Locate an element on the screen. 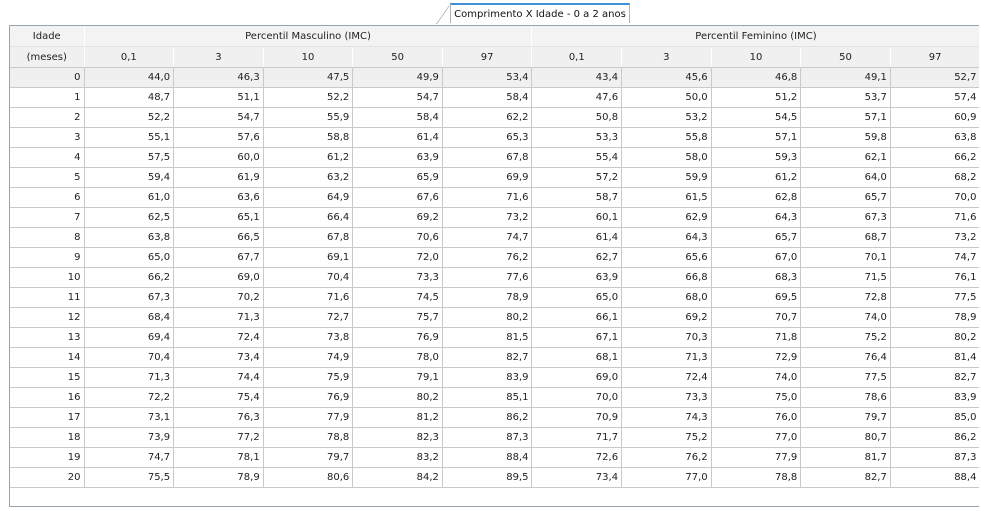 The width and height of the screenshot is (981, 511). female-value-cell: 69,2 is located at coordinates (666, 317).